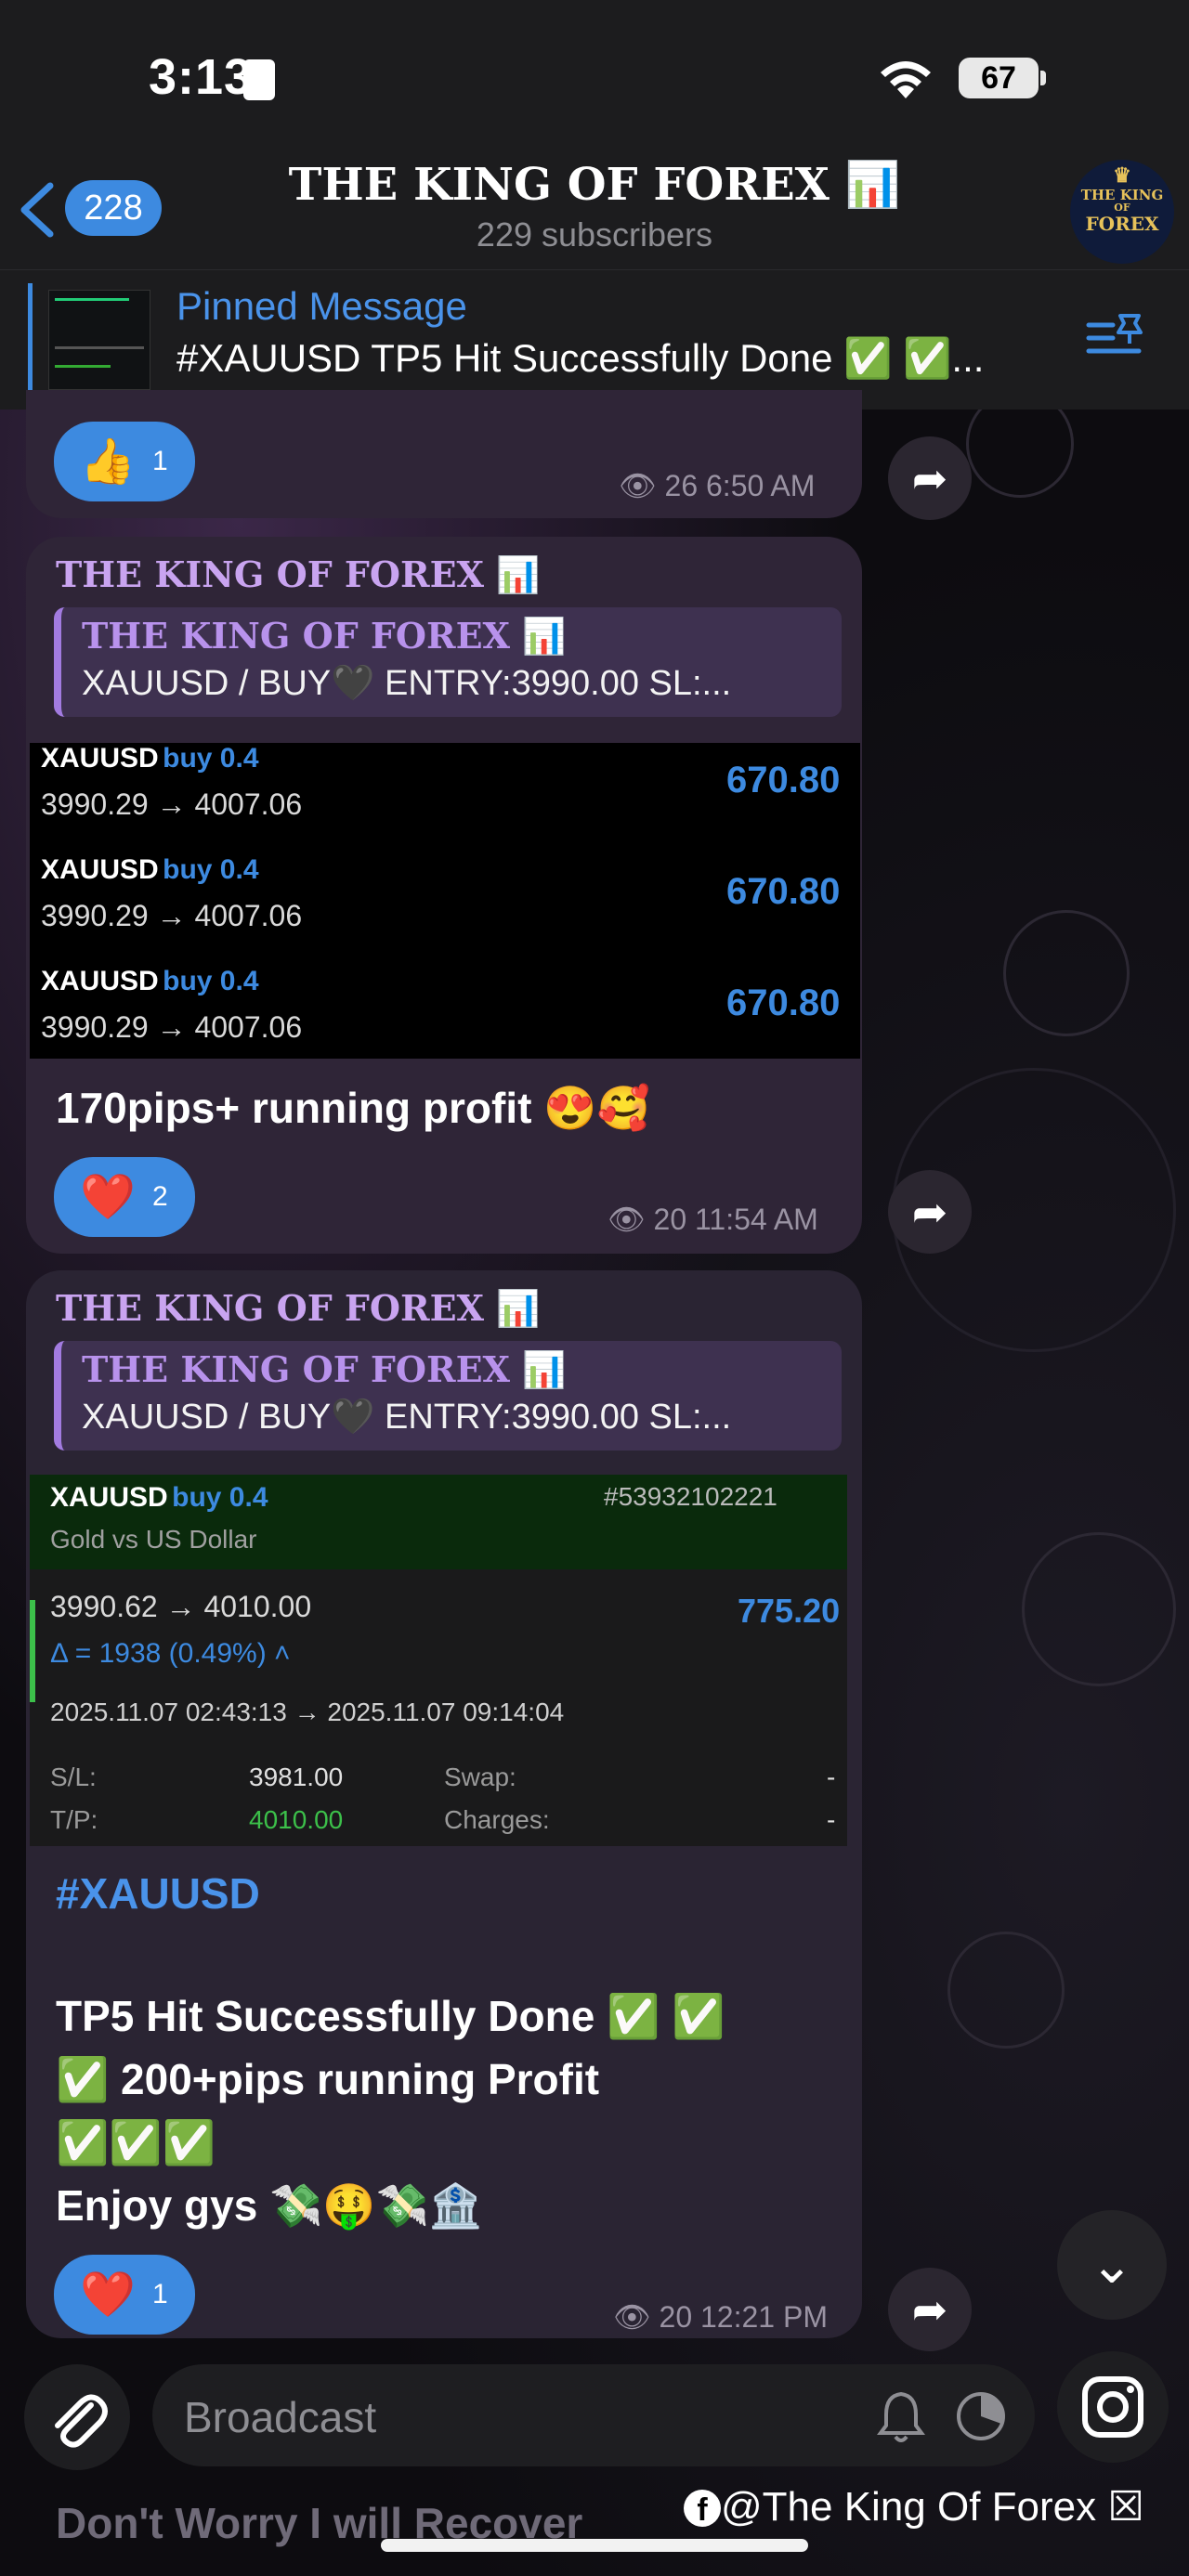  Describe the element at coordinates (594, 2545) in the screenshot. I see `home-indicator` at that location.